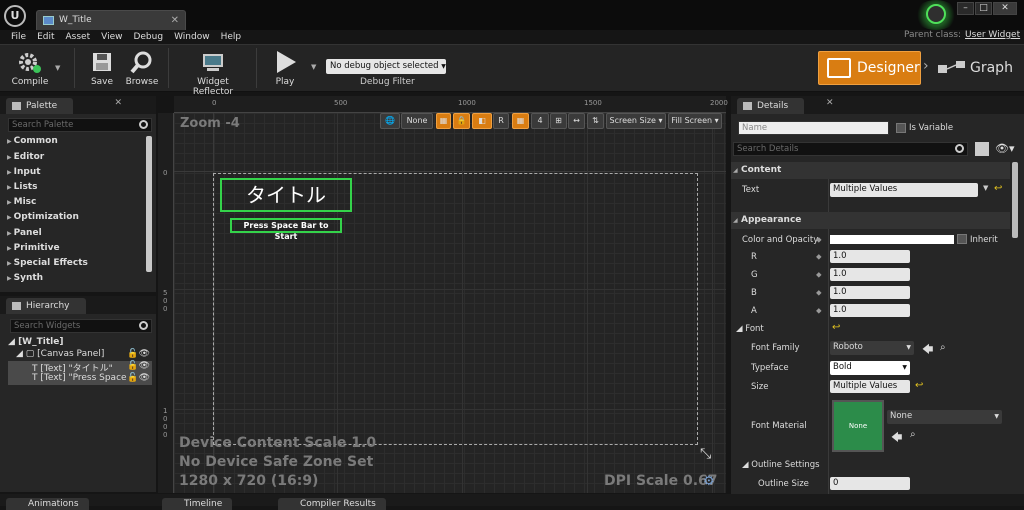  What do you see at coordinates (1015, 200) in the screenshot?
I see `details-scrollbar` at bounding box center [1015, 200].